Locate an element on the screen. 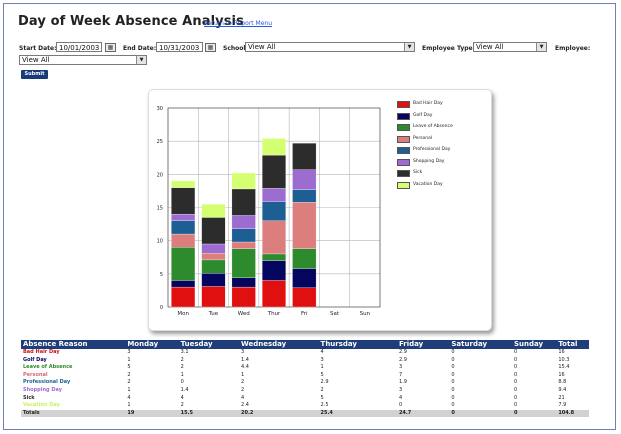  submit-button: Submit is located at coordinates (34, 74).